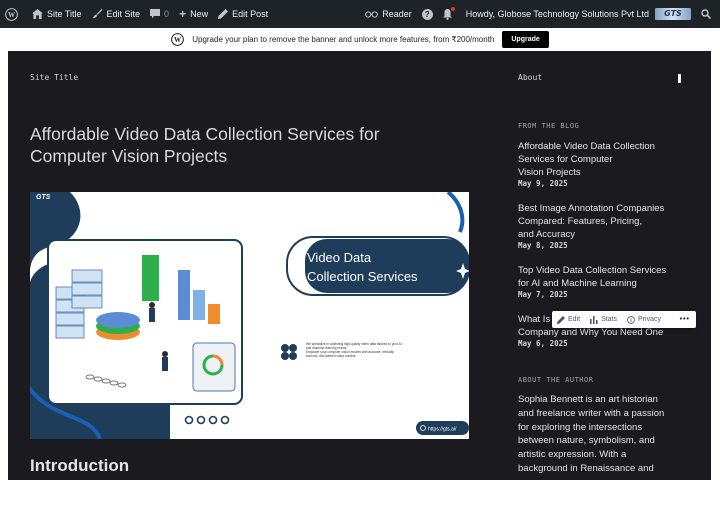 The height and width of the screenshot is (509, 720). What do you see at coordinates (155, 14) in the screenshot?
I see `comment-icon` at bounding box center [155, 14].